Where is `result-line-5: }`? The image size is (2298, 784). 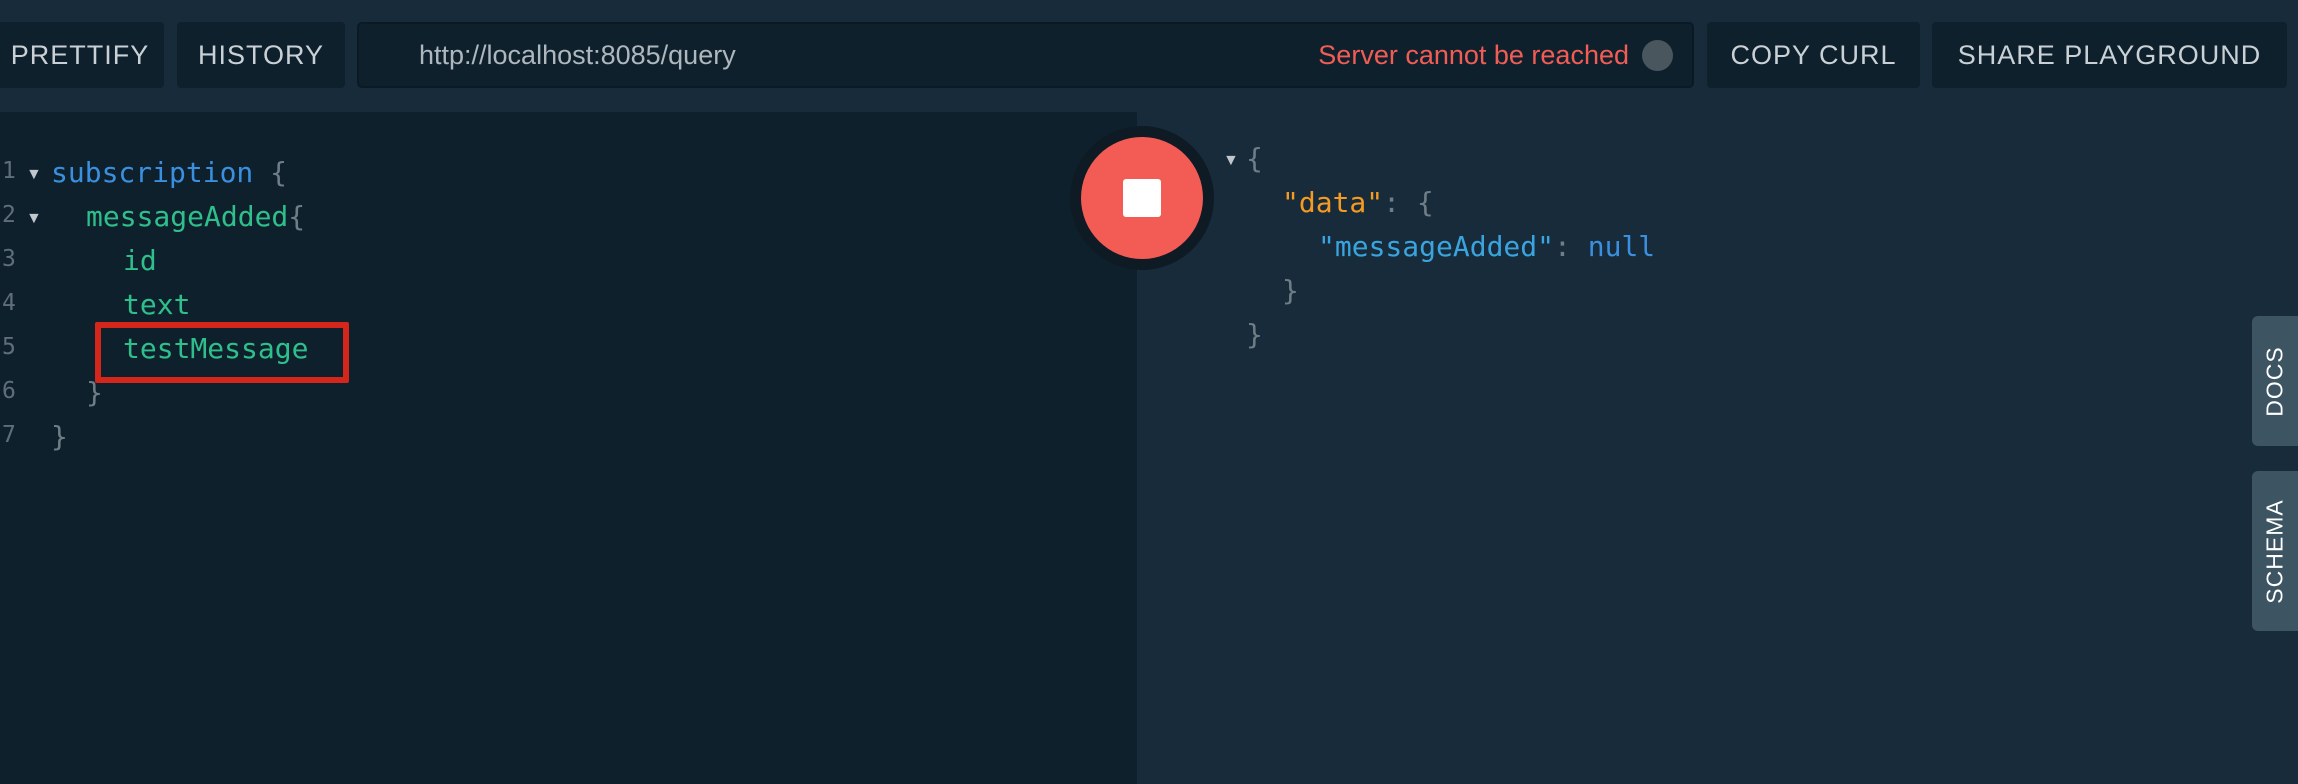 result-line-5: } is located at coordinates (1254, 334).